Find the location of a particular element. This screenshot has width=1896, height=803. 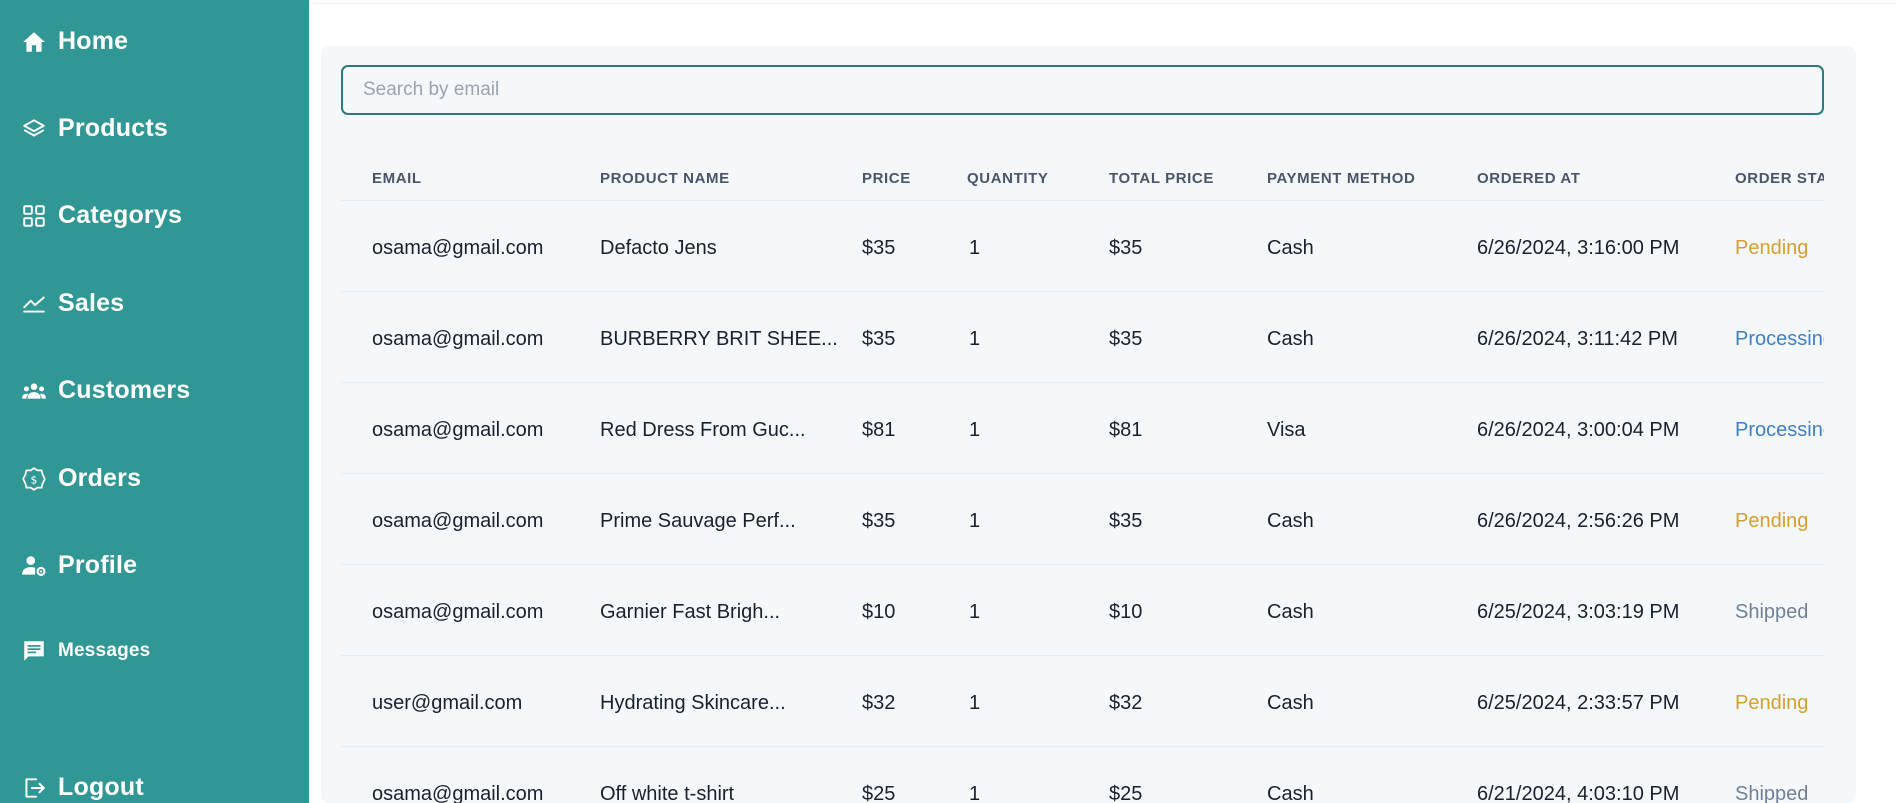

sidebar-item-logout: Logout is located at coordinates (82, 787).